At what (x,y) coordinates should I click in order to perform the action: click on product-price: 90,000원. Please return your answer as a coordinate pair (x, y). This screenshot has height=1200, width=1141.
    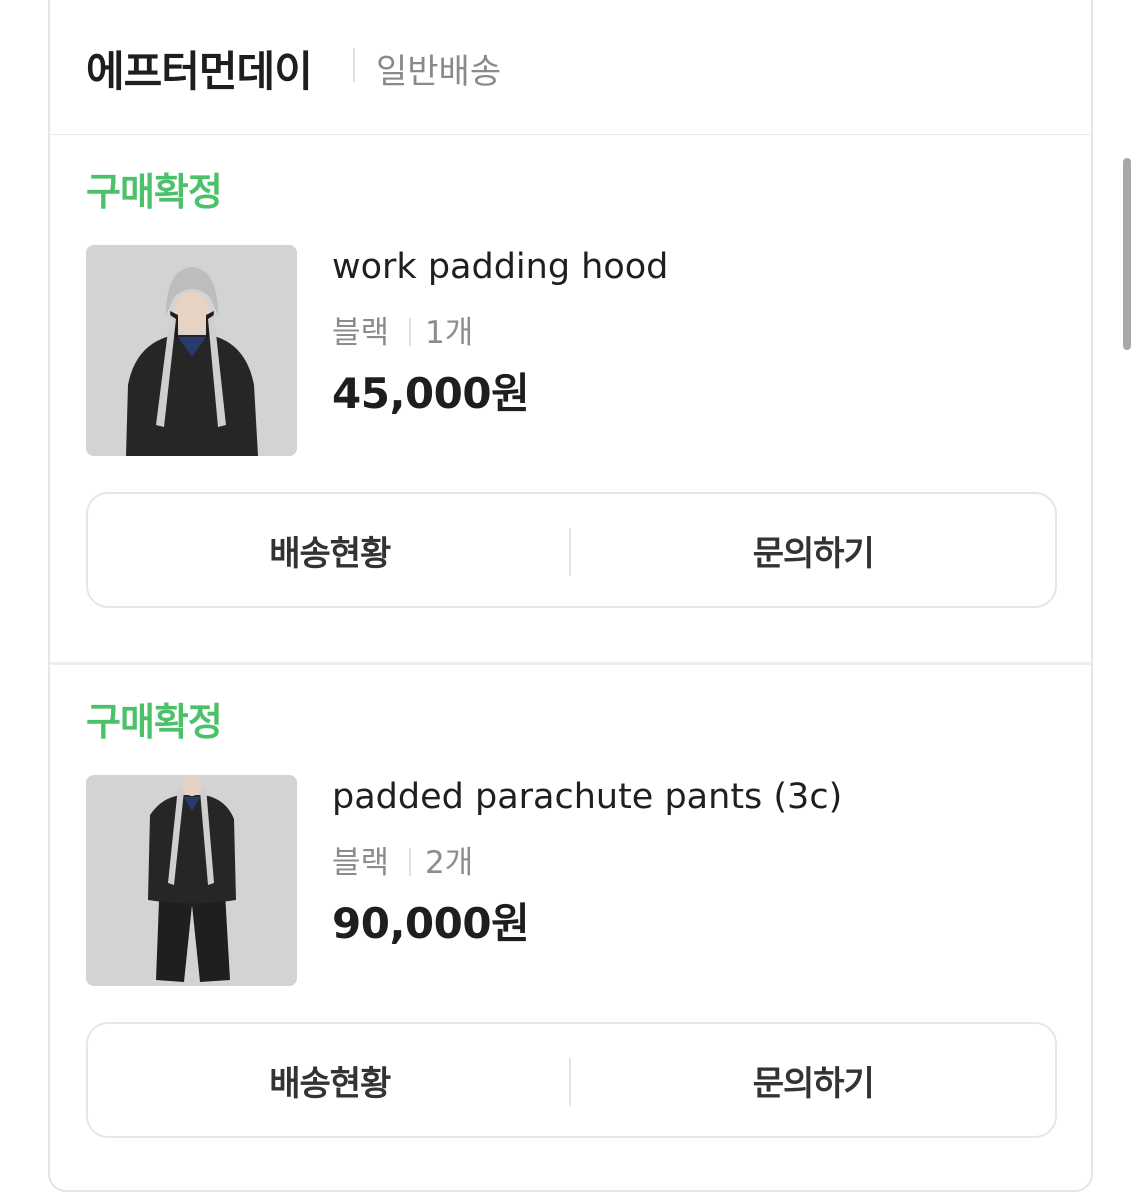
    Looking at the image, I should click on (431, 923).